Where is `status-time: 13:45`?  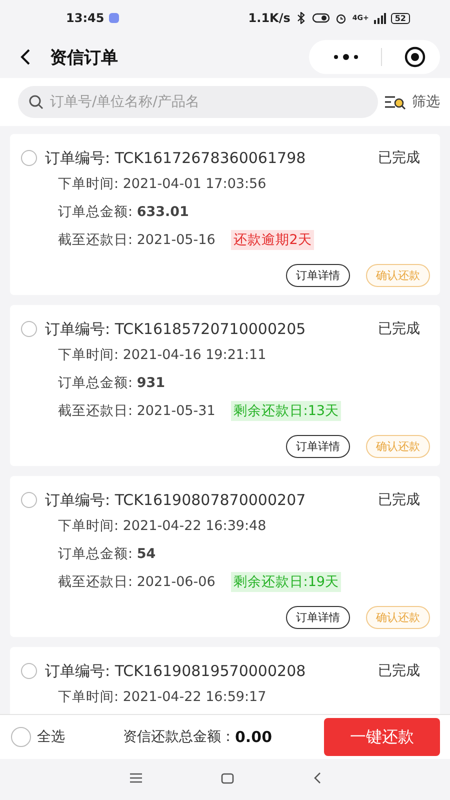 status-time: 13:45 is located at coordinates (85, 18).